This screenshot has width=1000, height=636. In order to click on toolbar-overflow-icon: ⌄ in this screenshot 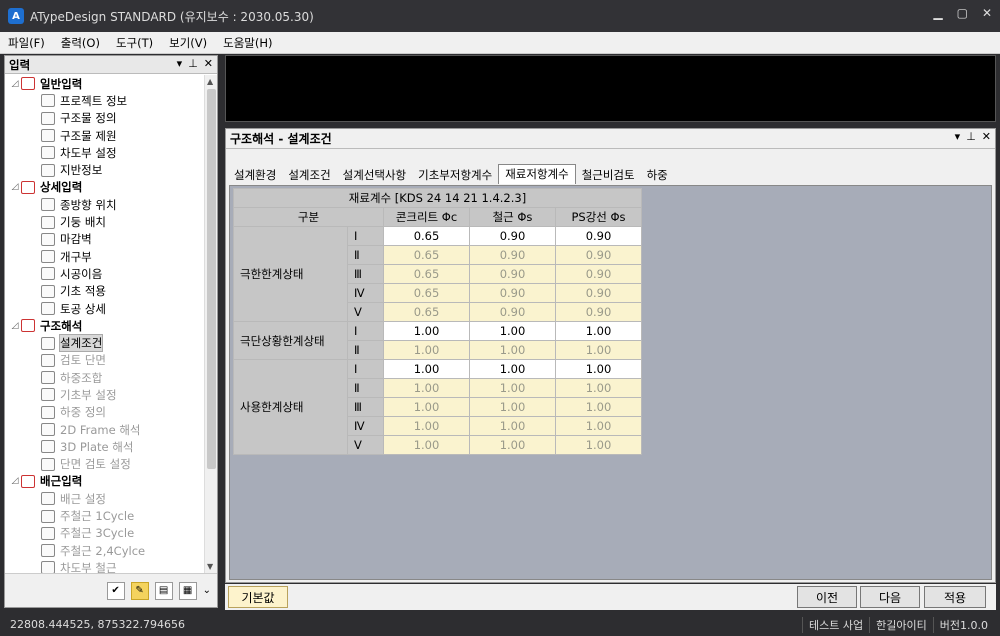, I will do `click(207, 590)`.